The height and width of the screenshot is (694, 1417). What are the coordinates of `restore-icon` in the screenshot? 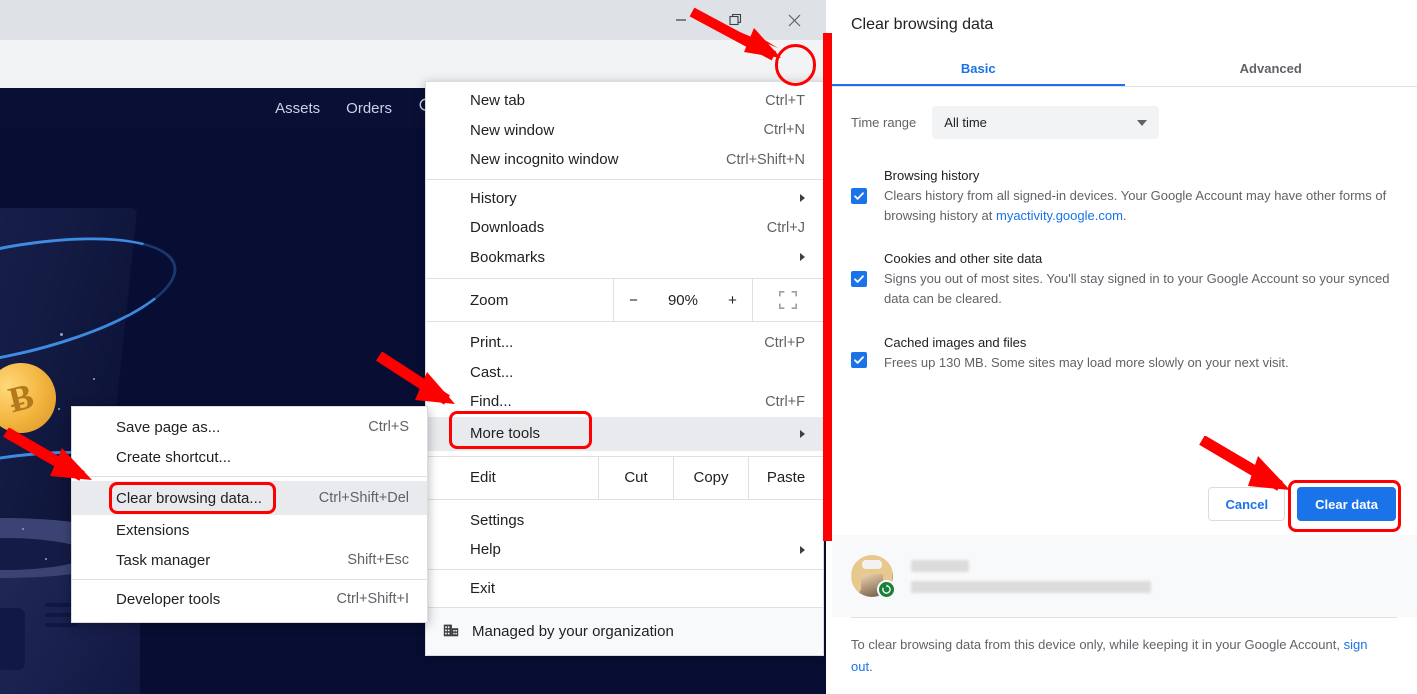 It's located at (736, 20).